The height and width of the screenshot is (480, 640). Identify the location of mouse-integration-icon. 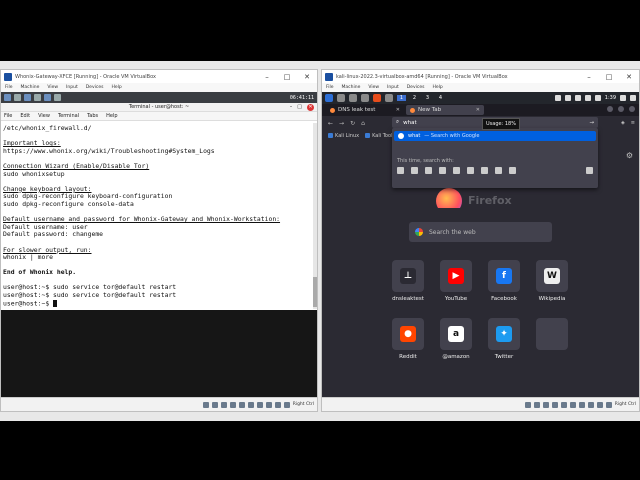
(608, 404).